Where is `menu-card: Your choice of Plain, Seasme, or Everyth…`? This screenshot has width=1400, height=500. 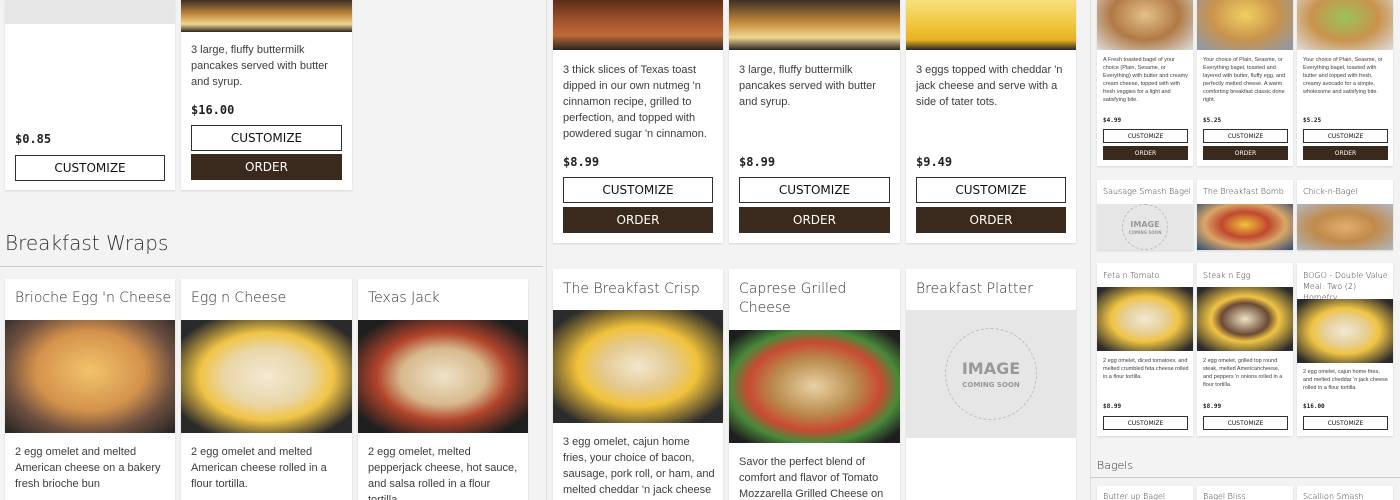
menu-card: Your choice of Plain, Seasme, or Everyth… is located at coordinates (1345, 83).